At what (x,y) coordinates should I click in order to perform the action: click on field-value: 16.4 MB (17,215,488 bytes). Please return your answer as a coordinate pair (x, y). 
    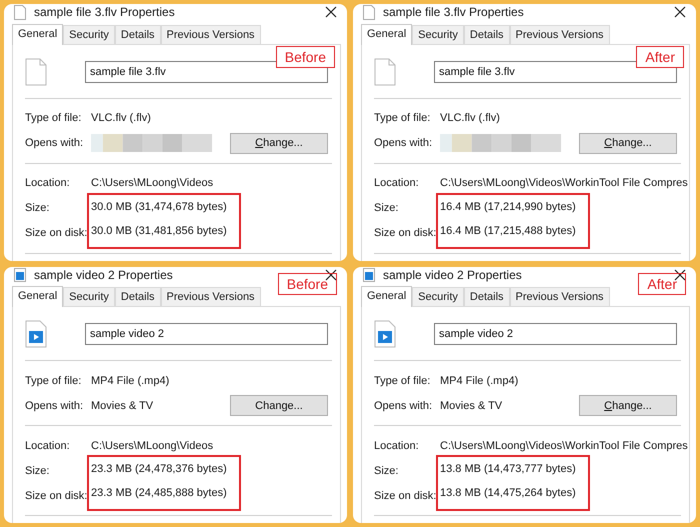
    Looking at the image, I should click on (508, 231).